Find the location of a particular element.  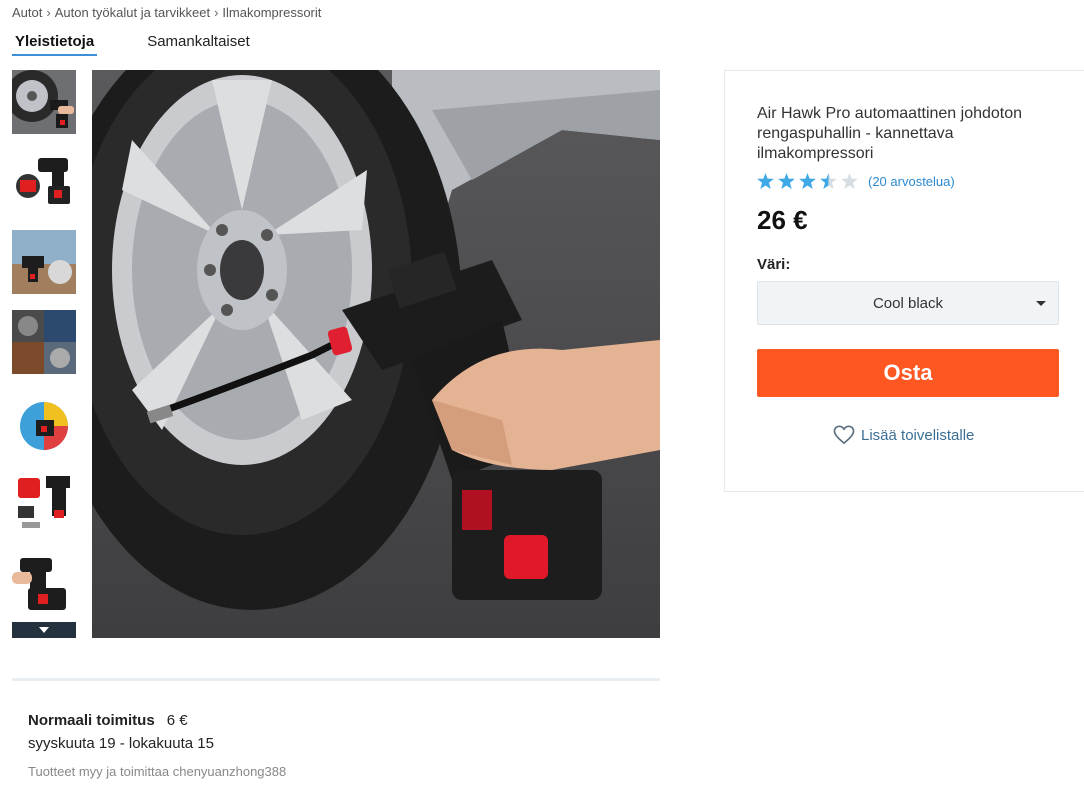

color-select-value: Cool black is located at coordinates (908, 303).